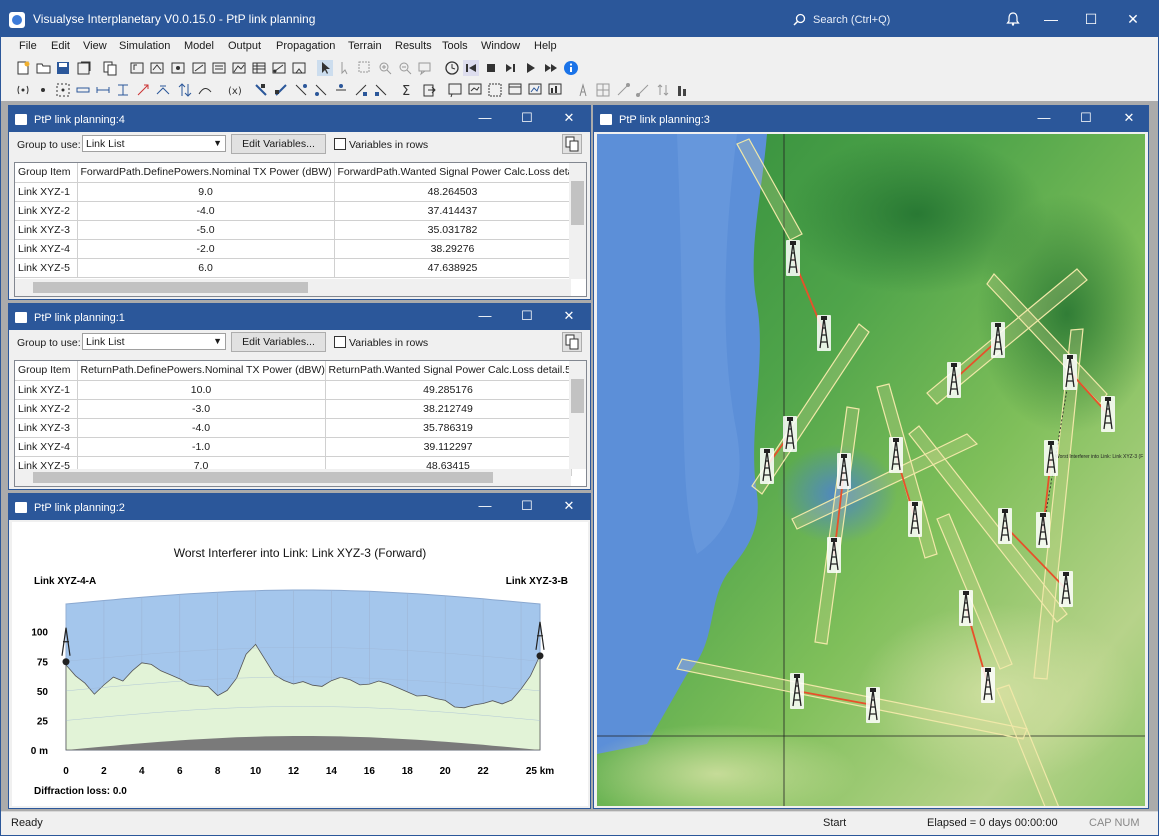 Image resolution: width=1159 pixels, height=836 pixels. I want to click on window-2-maximize: ☐, so click(527, 506).